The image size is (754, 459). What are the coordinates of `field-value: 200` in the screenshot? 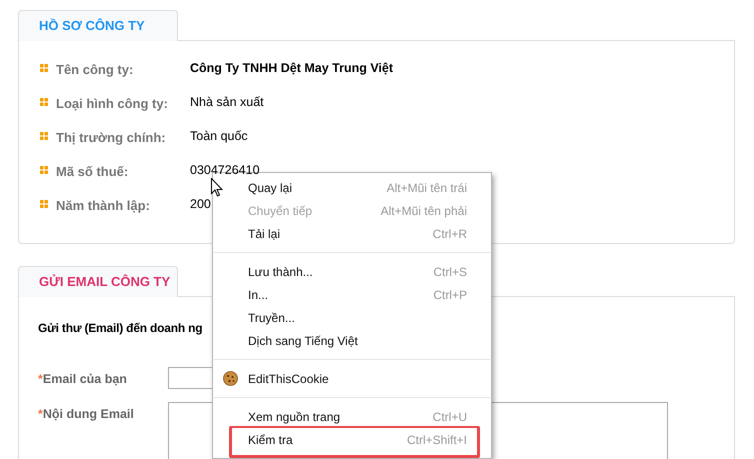 It's located at (200, 204).